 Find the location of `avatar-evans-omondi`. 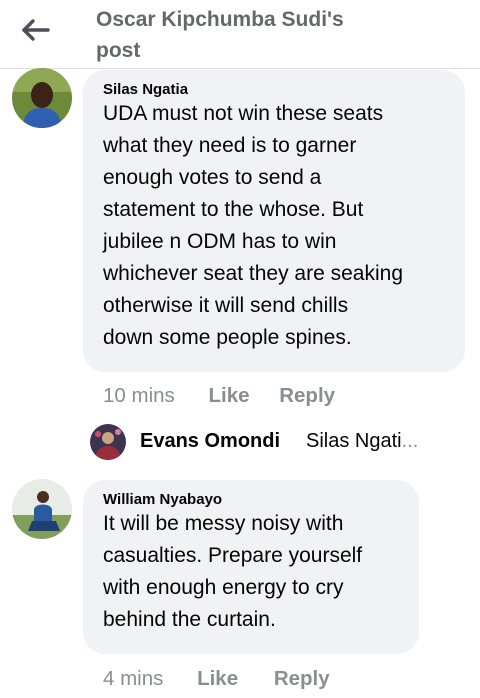

avatar-evans-omondi is located at coordinates (108, 442).